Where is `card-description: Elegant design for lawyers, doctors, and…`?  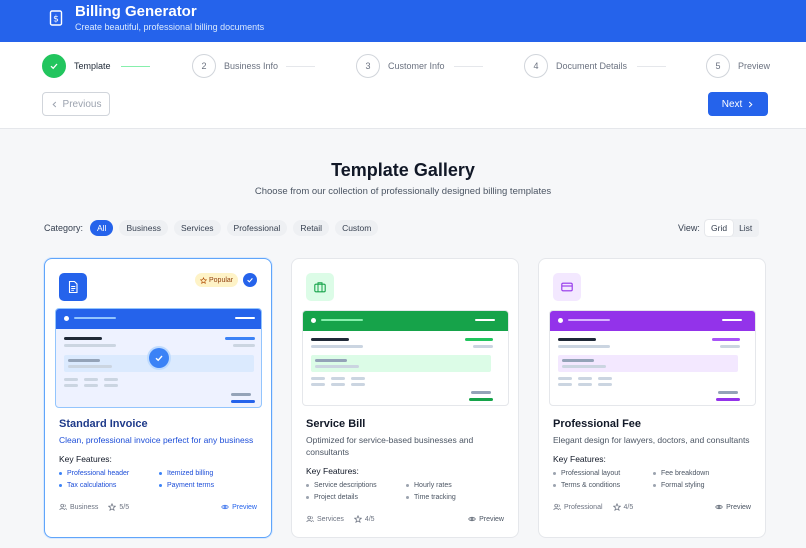 card-description: Elegant design for lawyers, doctors, and… is located at coordinates (651, 440).